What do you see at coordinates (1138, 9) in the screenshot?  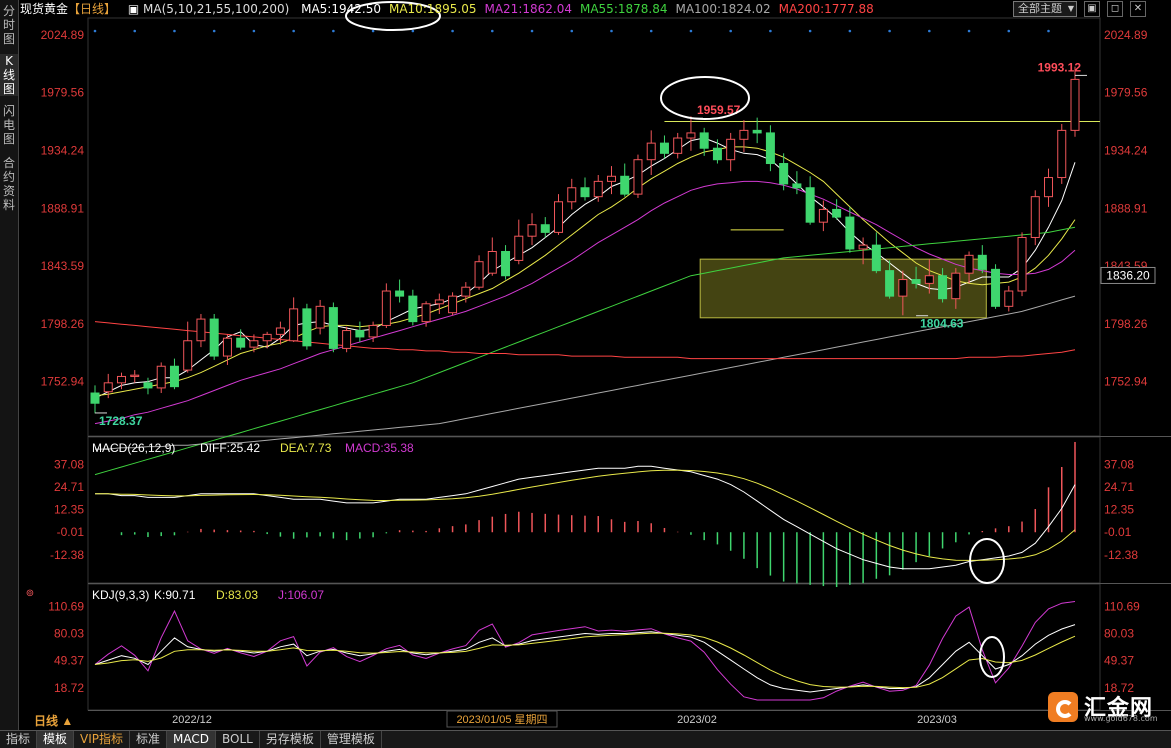 I see `close-button: ✕` at bounding box center [1138, 9].